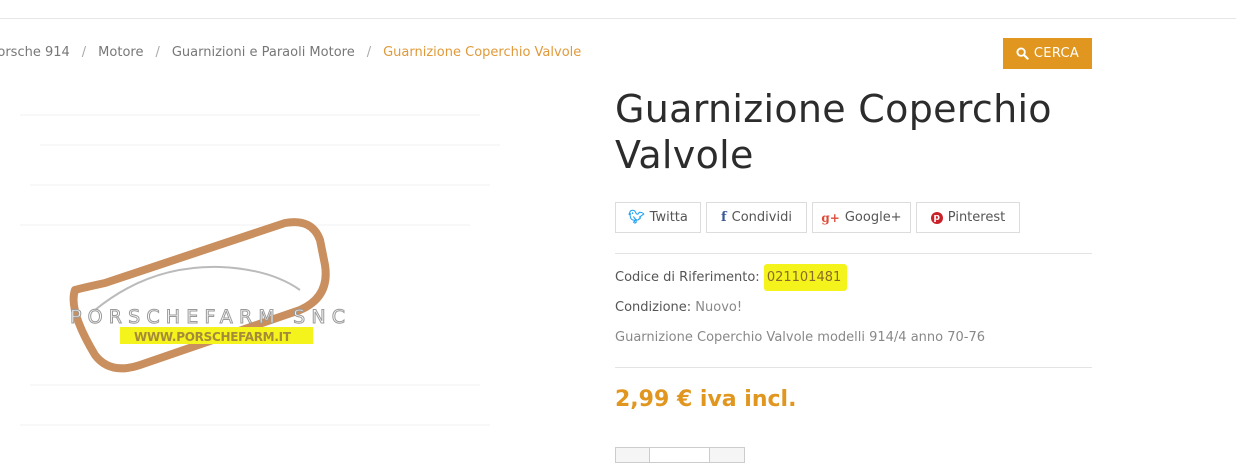 Image resolution: width=1236 pixels, height=463 pixels. I want to click on share-twitter-label: Twitta, so click(668, 217).